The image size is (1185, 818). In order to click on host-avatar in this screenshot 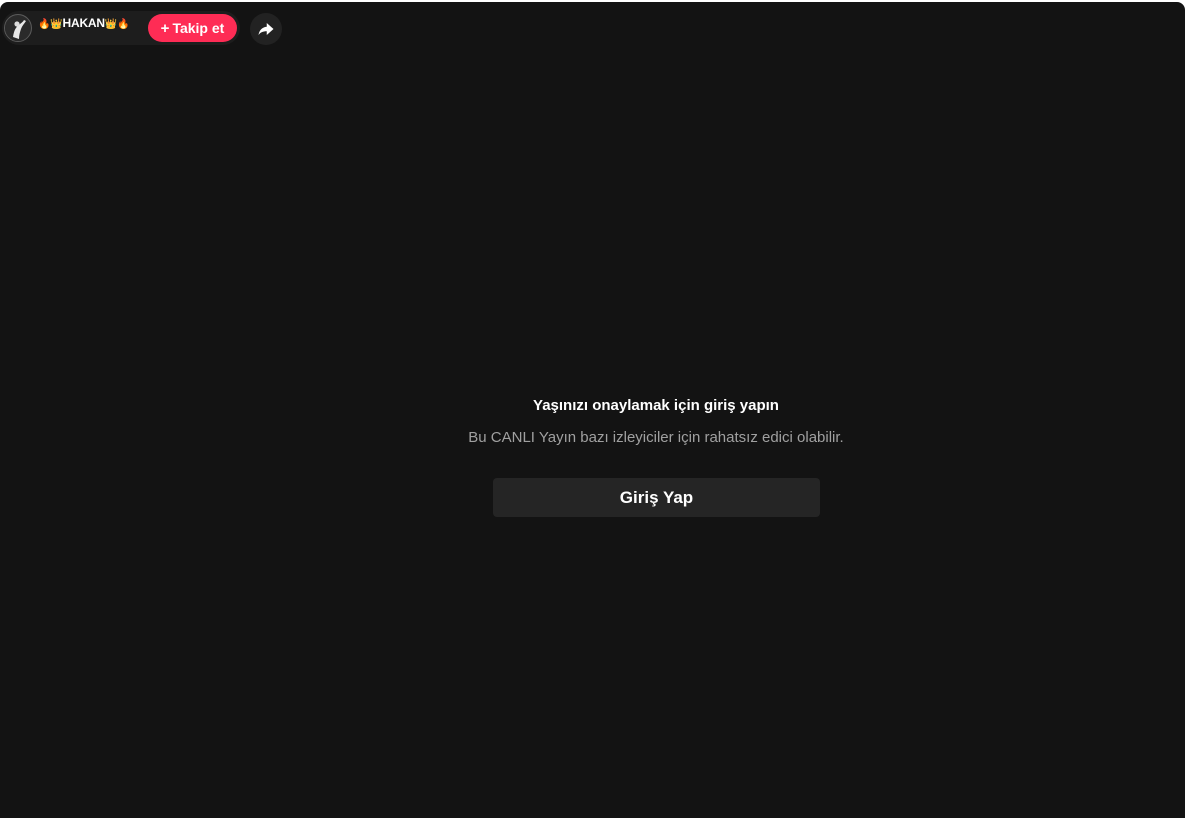, I will do `click(18, 28)`.